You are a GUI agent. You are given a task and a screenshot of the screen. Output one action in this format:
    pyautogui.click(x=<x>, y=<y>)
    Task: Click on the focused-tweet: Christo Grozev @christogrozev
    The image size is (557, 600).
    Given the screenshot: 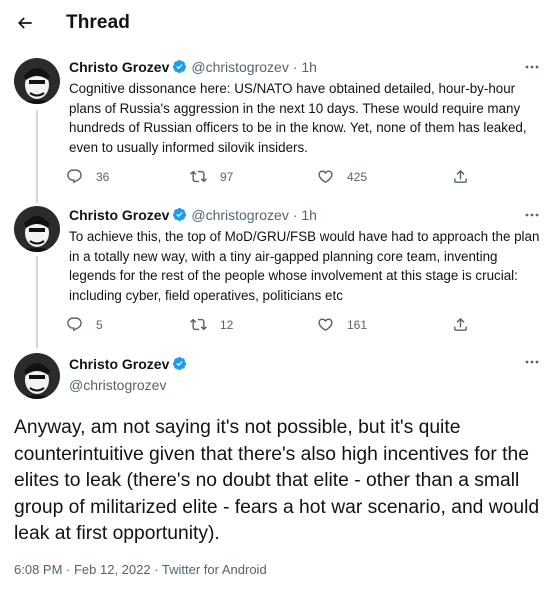 What is the action you would take?
    pyautogui.click(x=278, y=383)
    